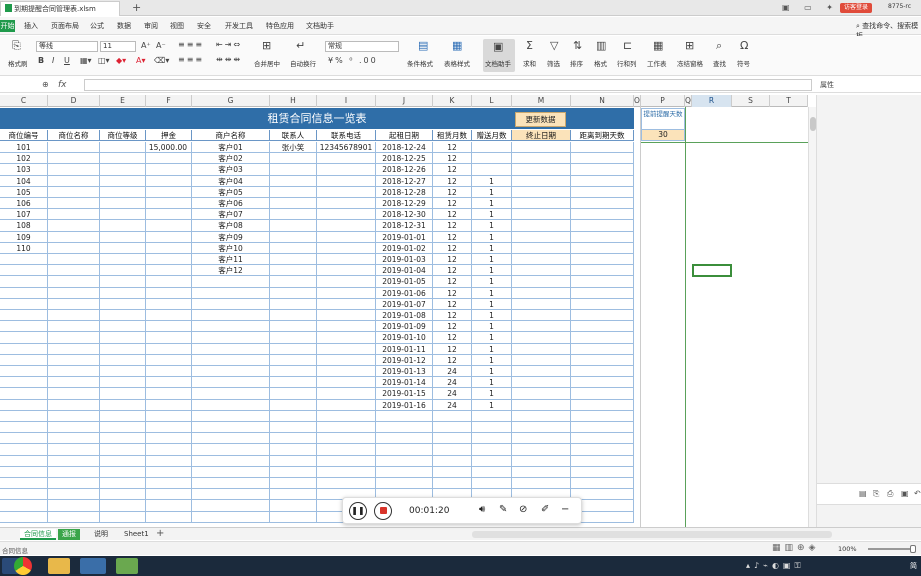  I want to click on menu-view: 视图, so click(177, 26).